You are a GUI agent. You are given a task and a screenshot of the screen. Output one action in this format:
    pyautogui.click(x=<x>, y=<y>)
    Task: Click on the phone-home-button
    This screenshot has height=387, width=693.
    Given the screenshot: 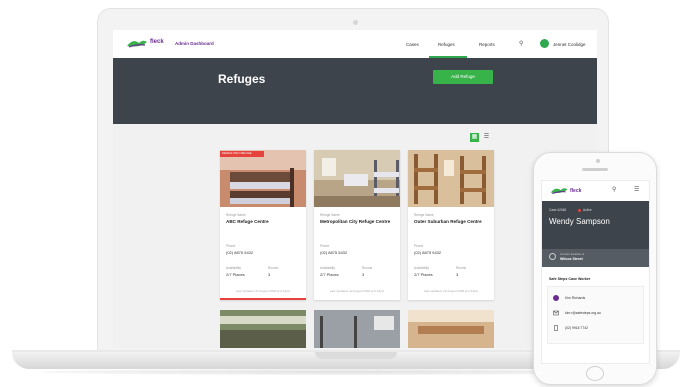 What is the action you would take?
    pyautogui.click(x=595, y=373)
    